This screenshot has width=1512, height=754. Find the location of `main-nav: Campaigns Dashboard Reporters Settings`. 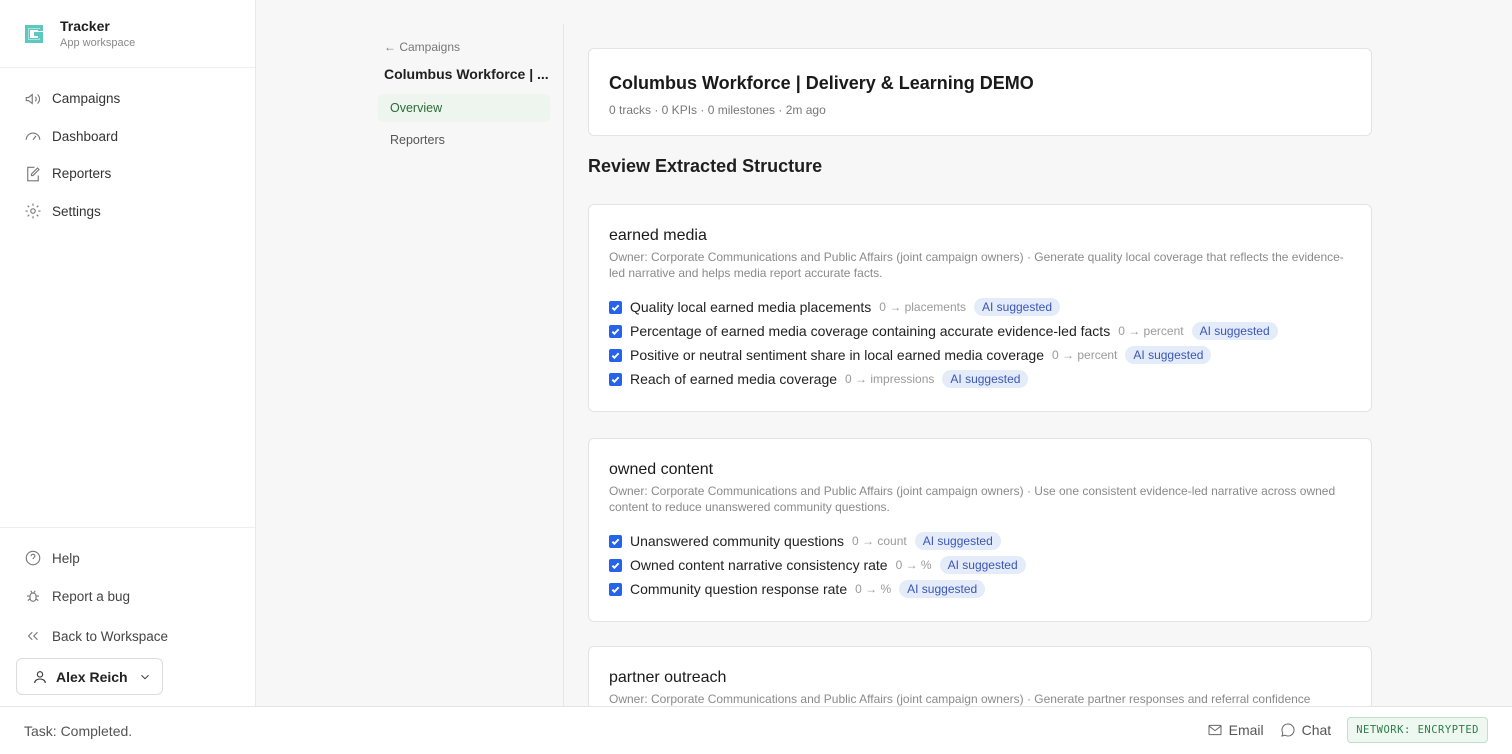

main-nav: Campaigns Dashboard Reporters Settings is located at coordinates (127, 149).